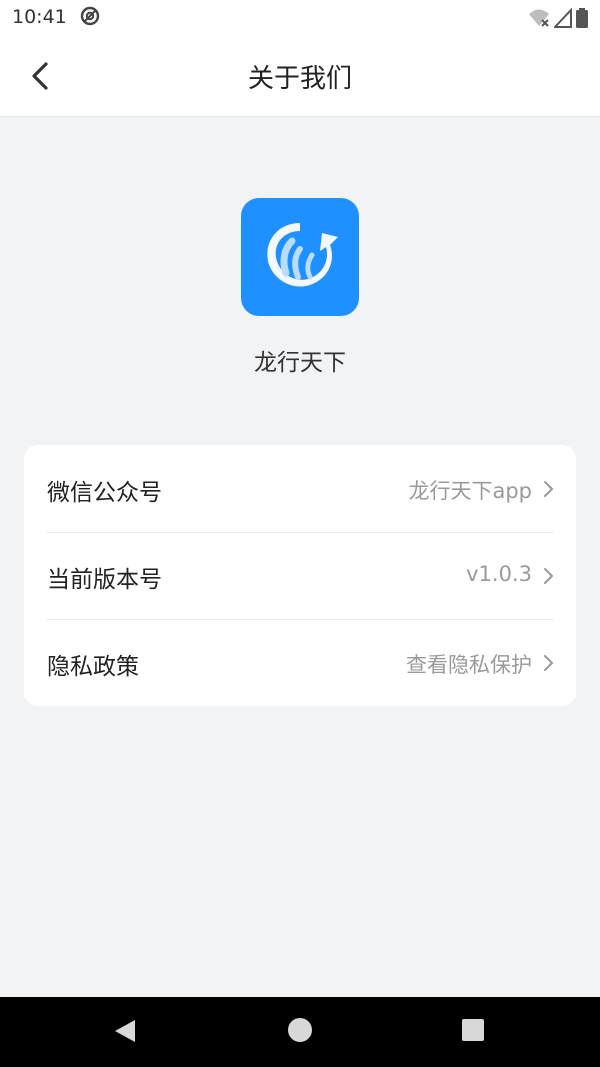  I want to click on header: 关于我们, so click(300, 76).